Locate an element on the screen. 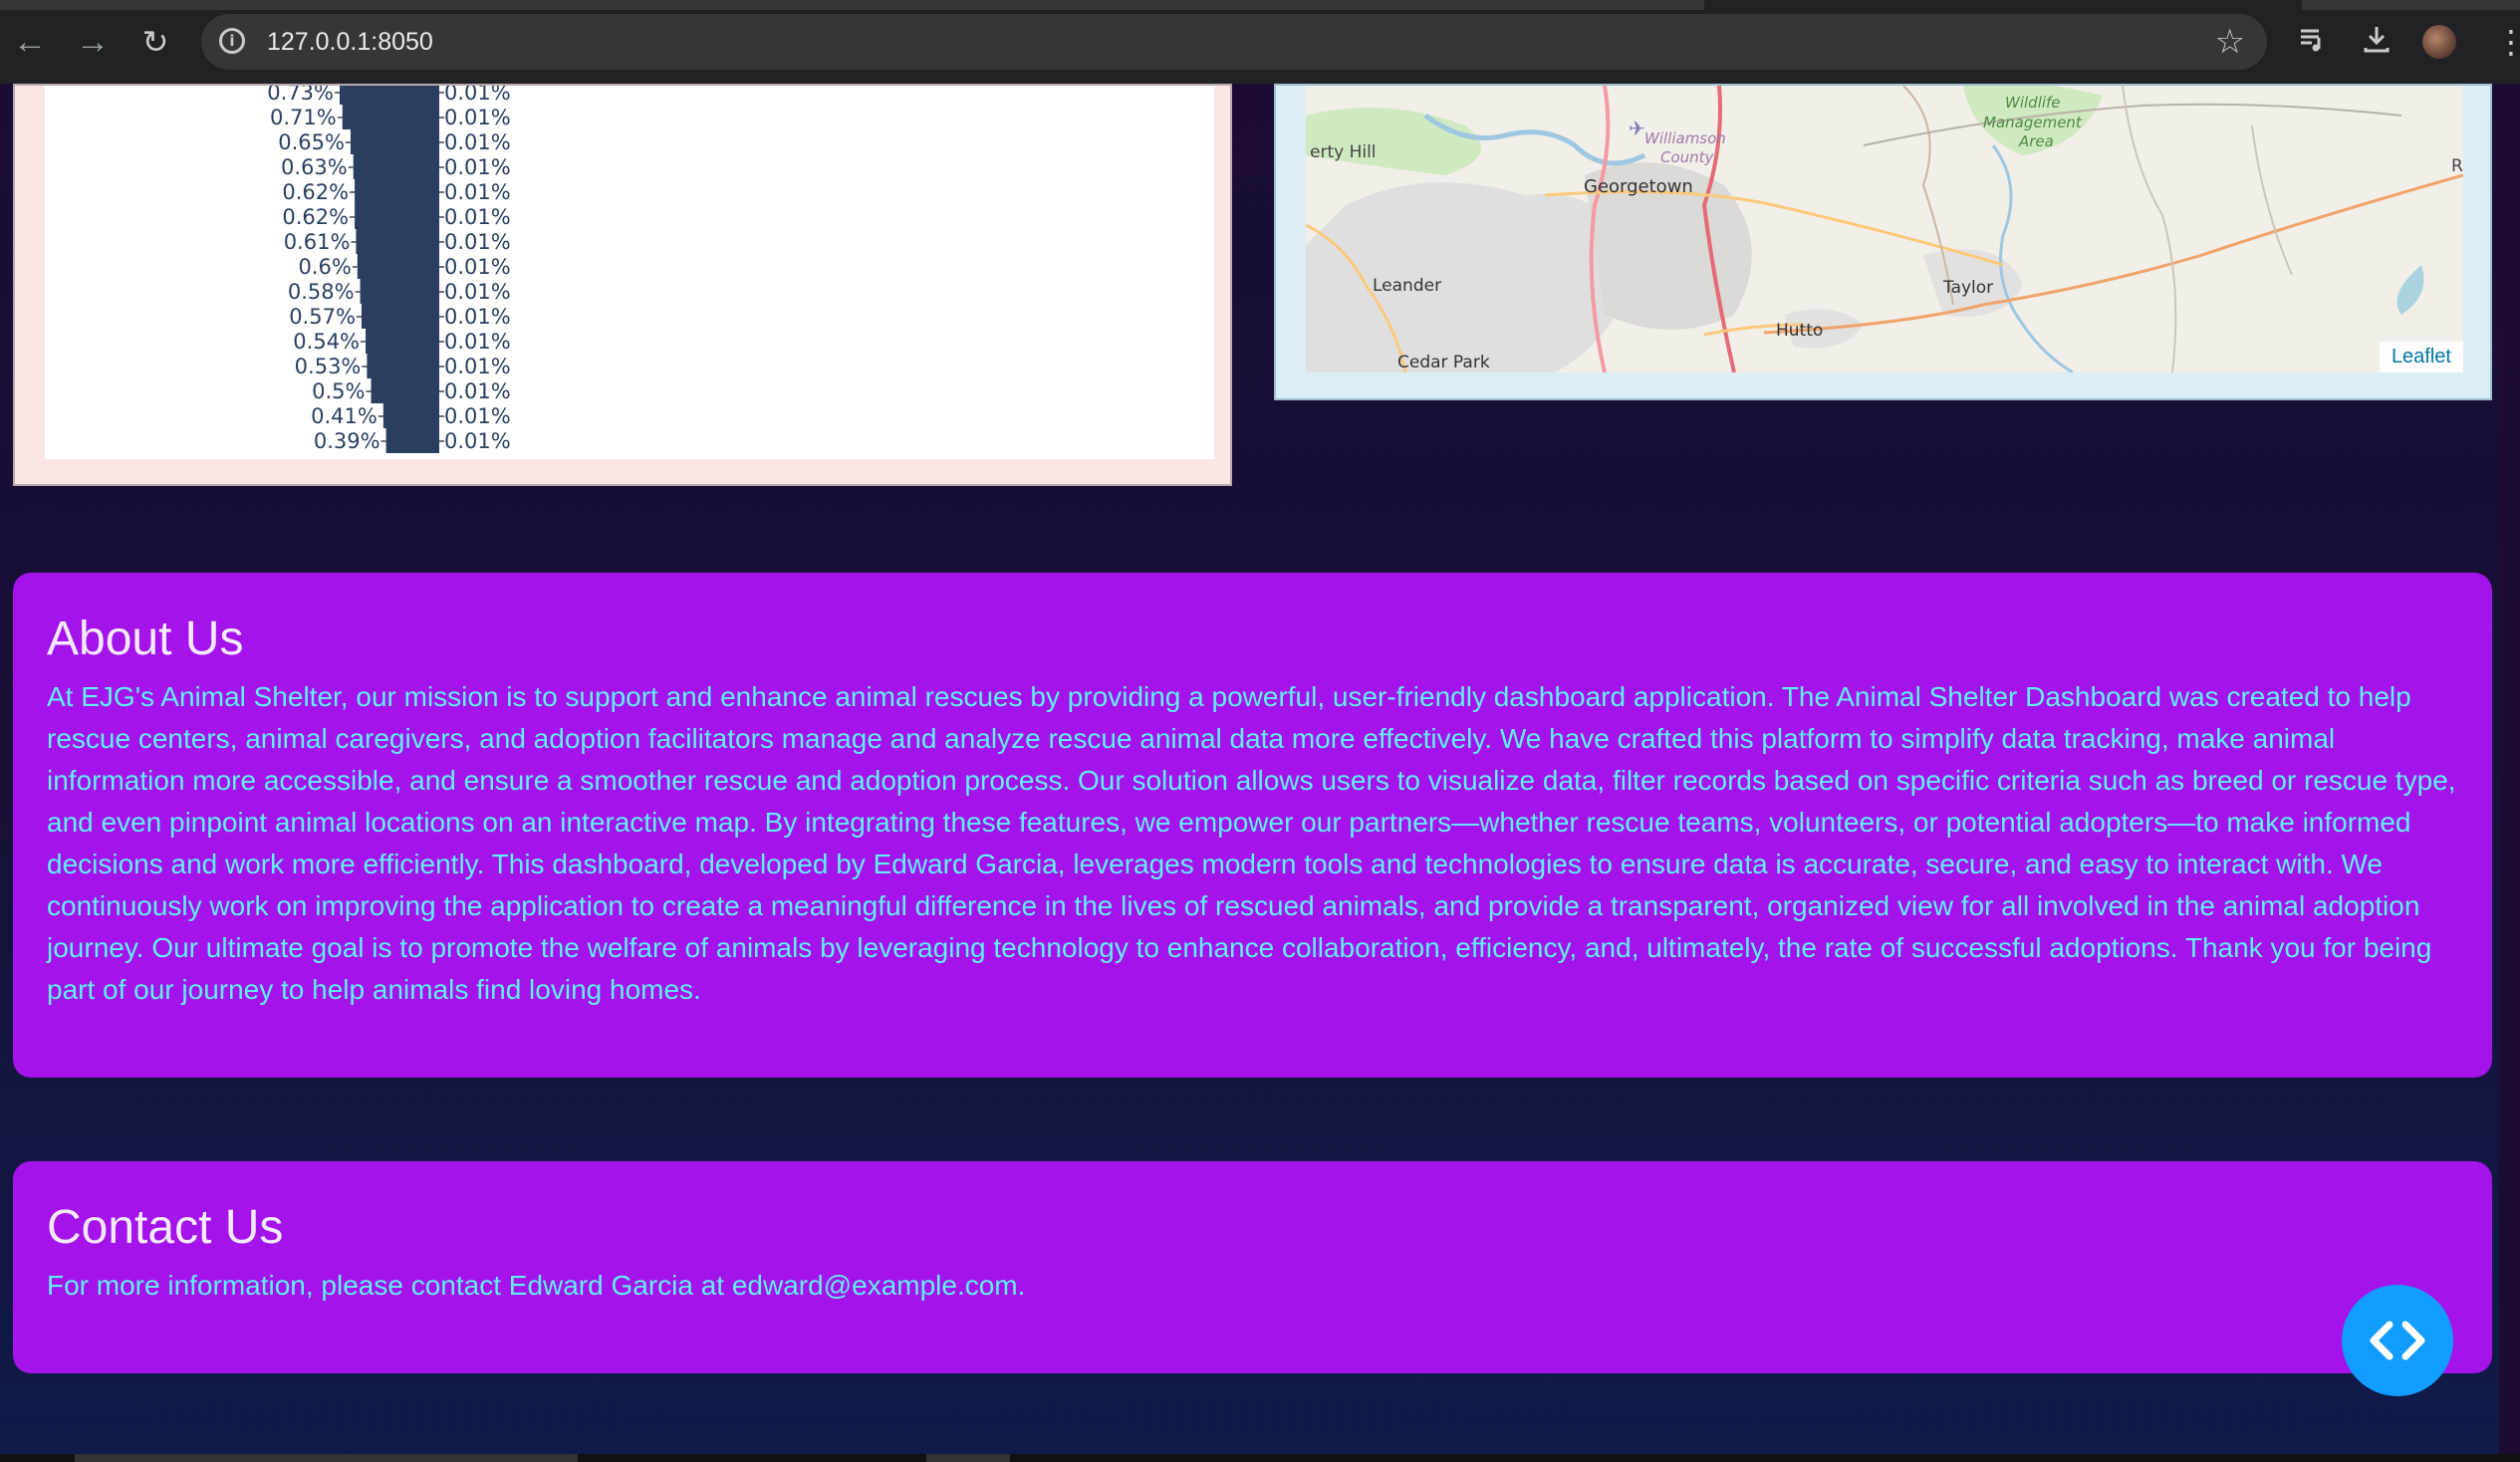 This screenshot has height=1462, width=2520. map-label: R is located at coordinates (2457, 166).